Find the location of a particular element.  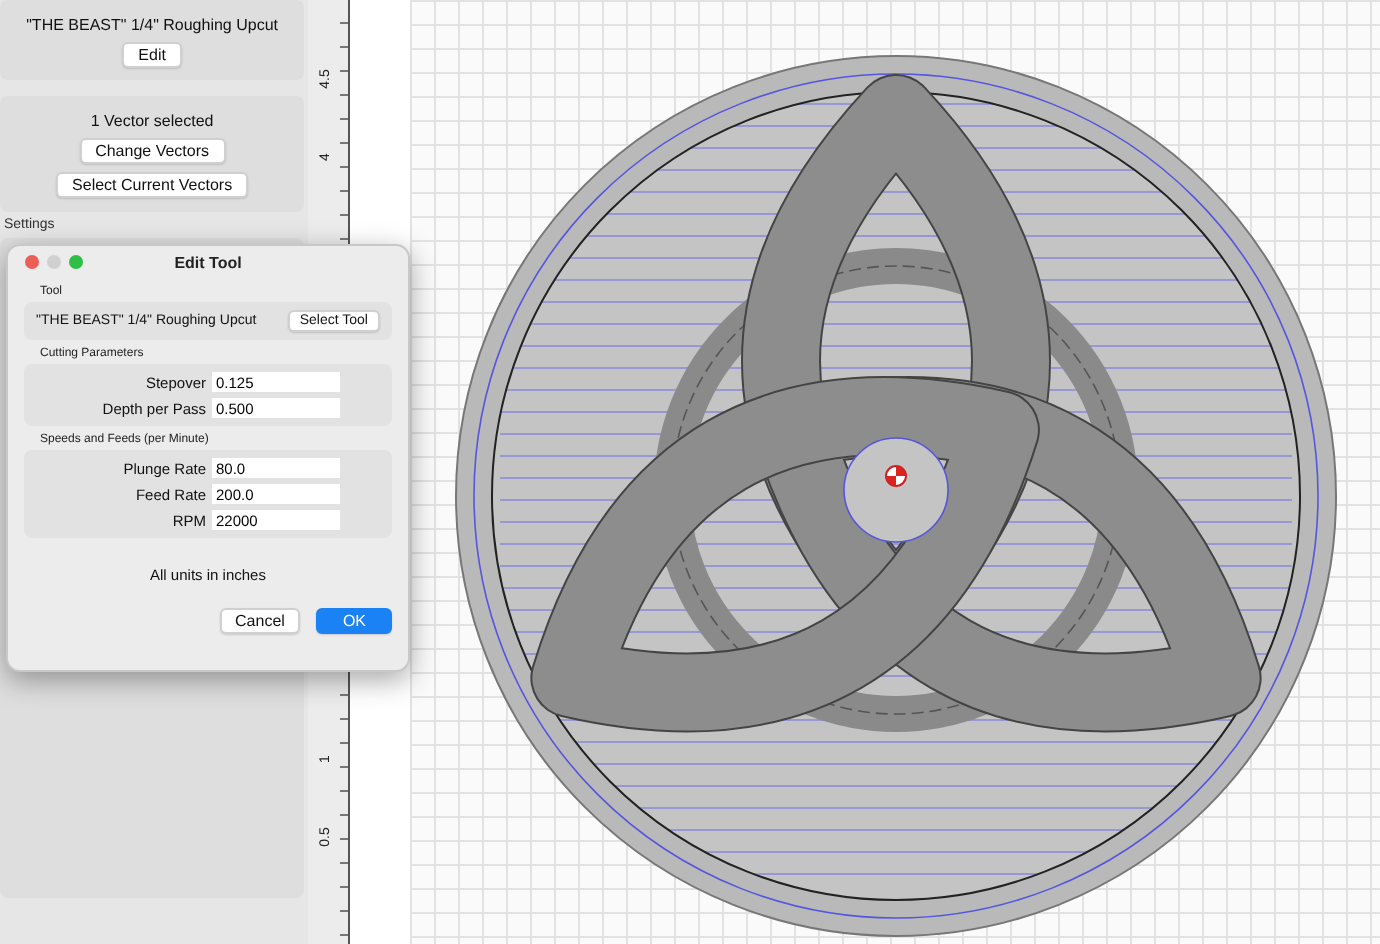

ok-button: OK is located at coordinates (354, 621).